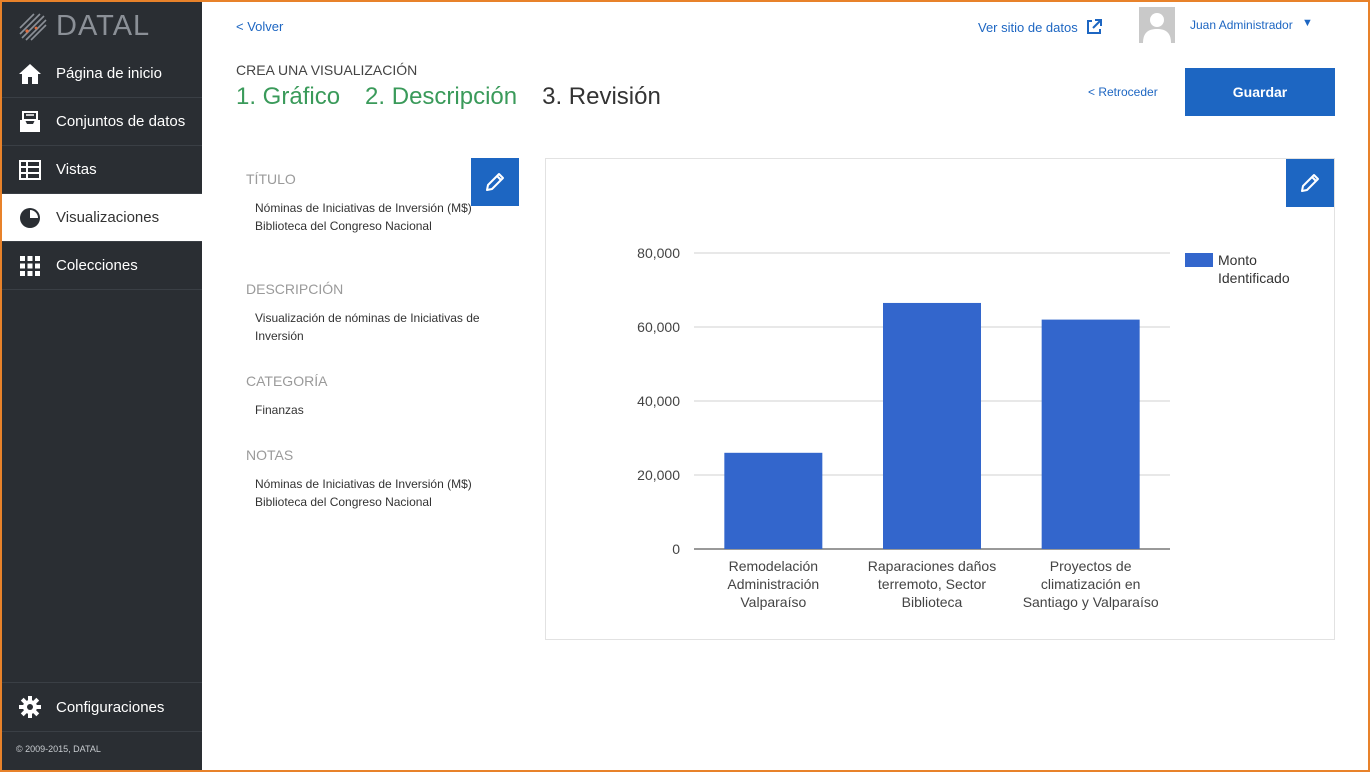 This screenshot has height=772, width=1370. What do you see at coordinates (58, 749) in the screenshot?
I see `copyright-text: © 2009-2015, DATAL` at bounding box center [58, 749].